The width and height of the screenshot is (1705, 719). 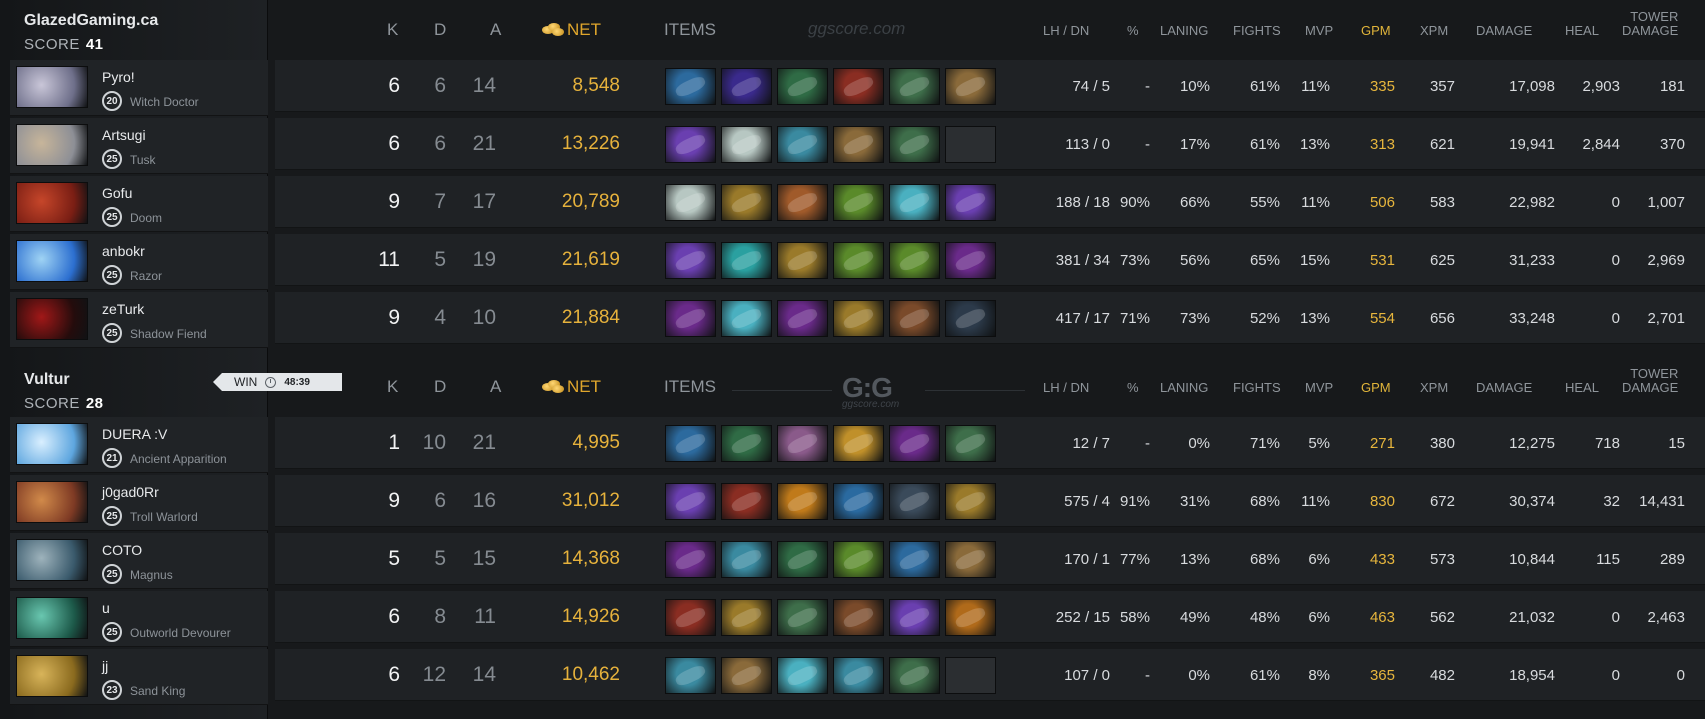 I want to click on player-name: COTO, so click(x=122, y=550).